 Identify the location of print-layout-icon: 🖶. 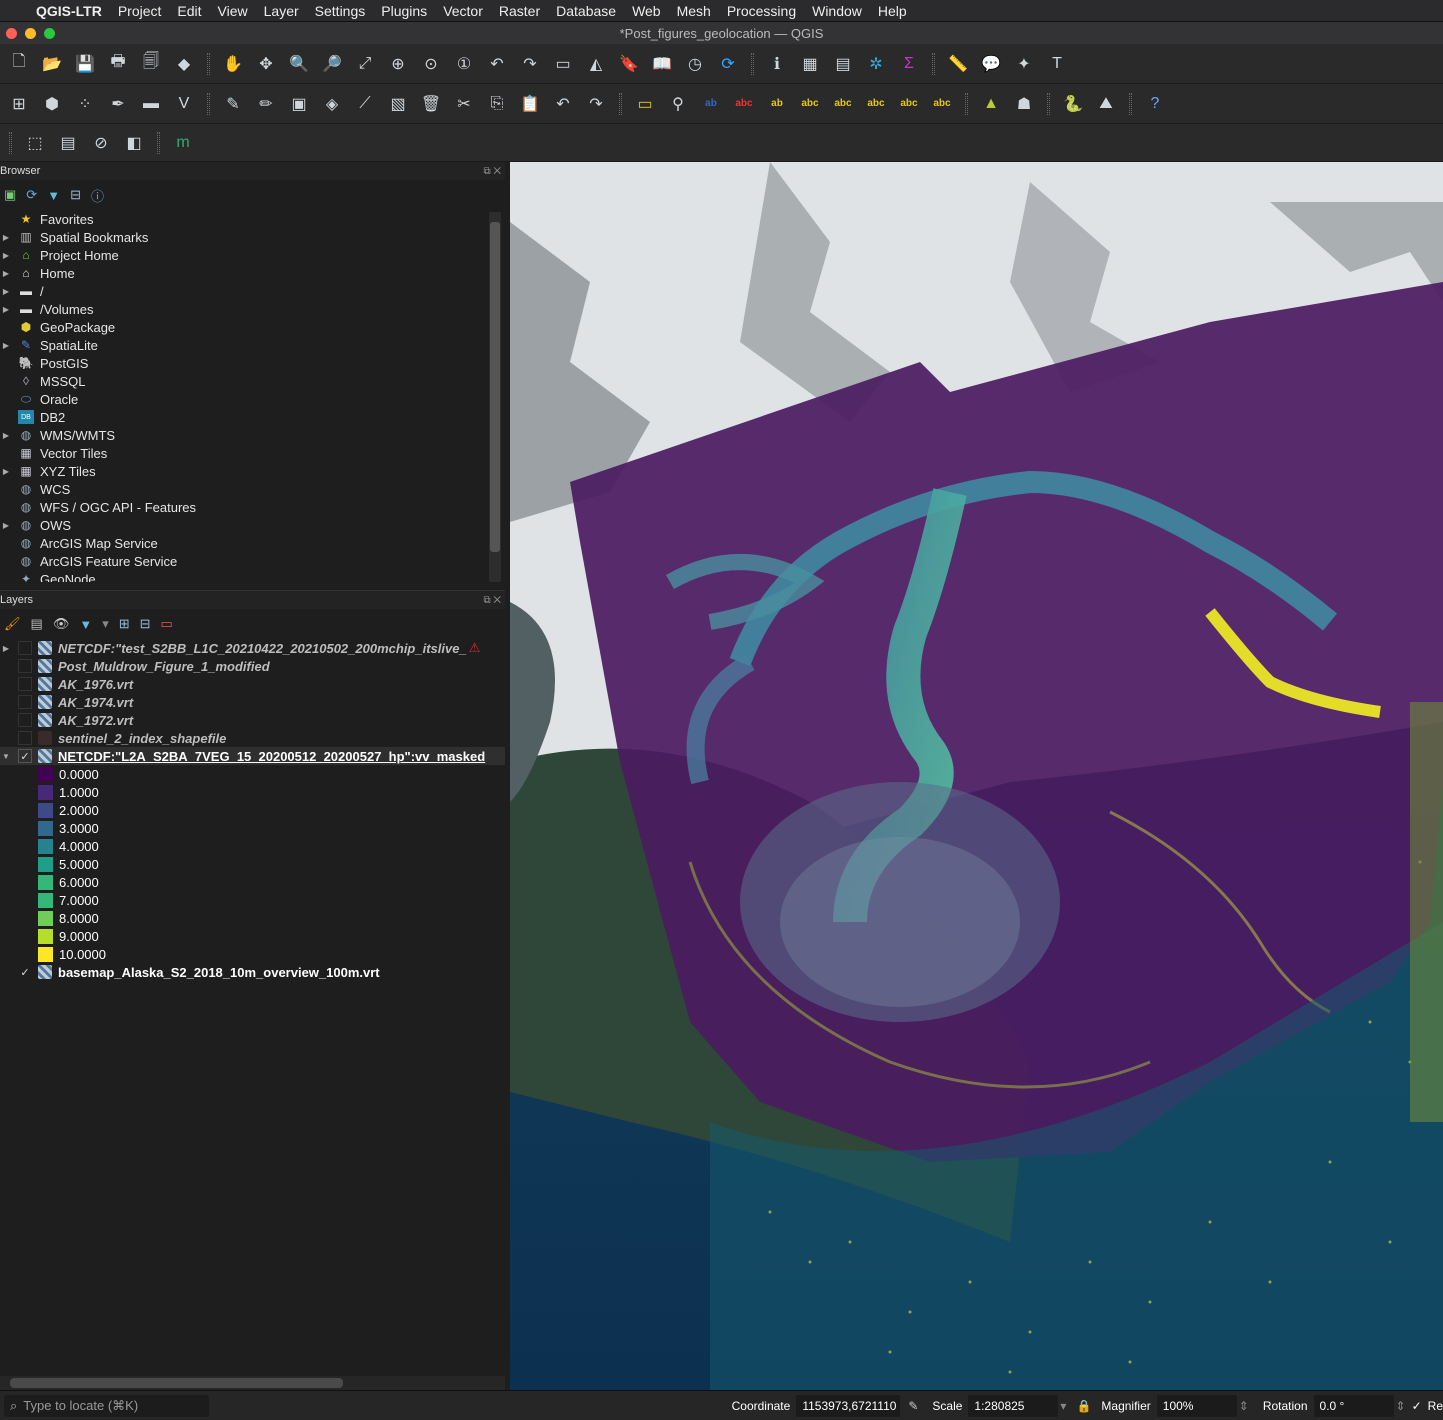
(118, 64).